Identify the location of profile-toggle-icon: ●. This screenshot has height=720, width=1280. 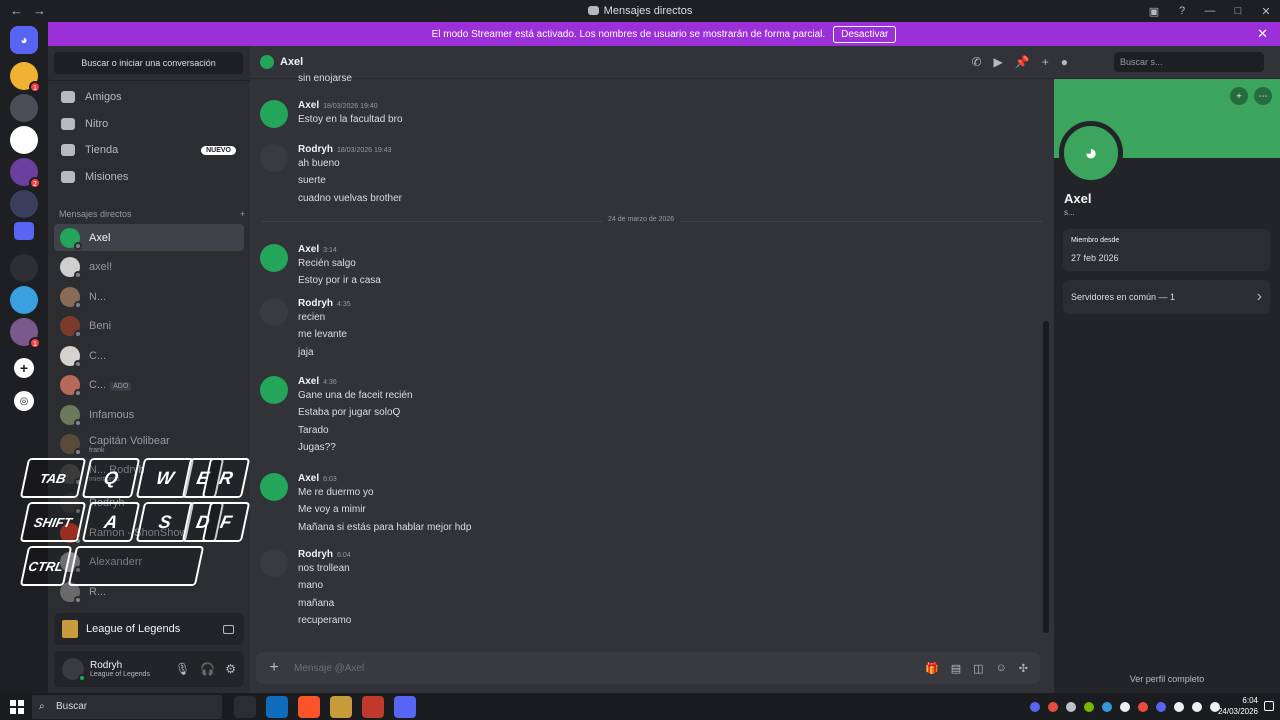
(1064, 62).